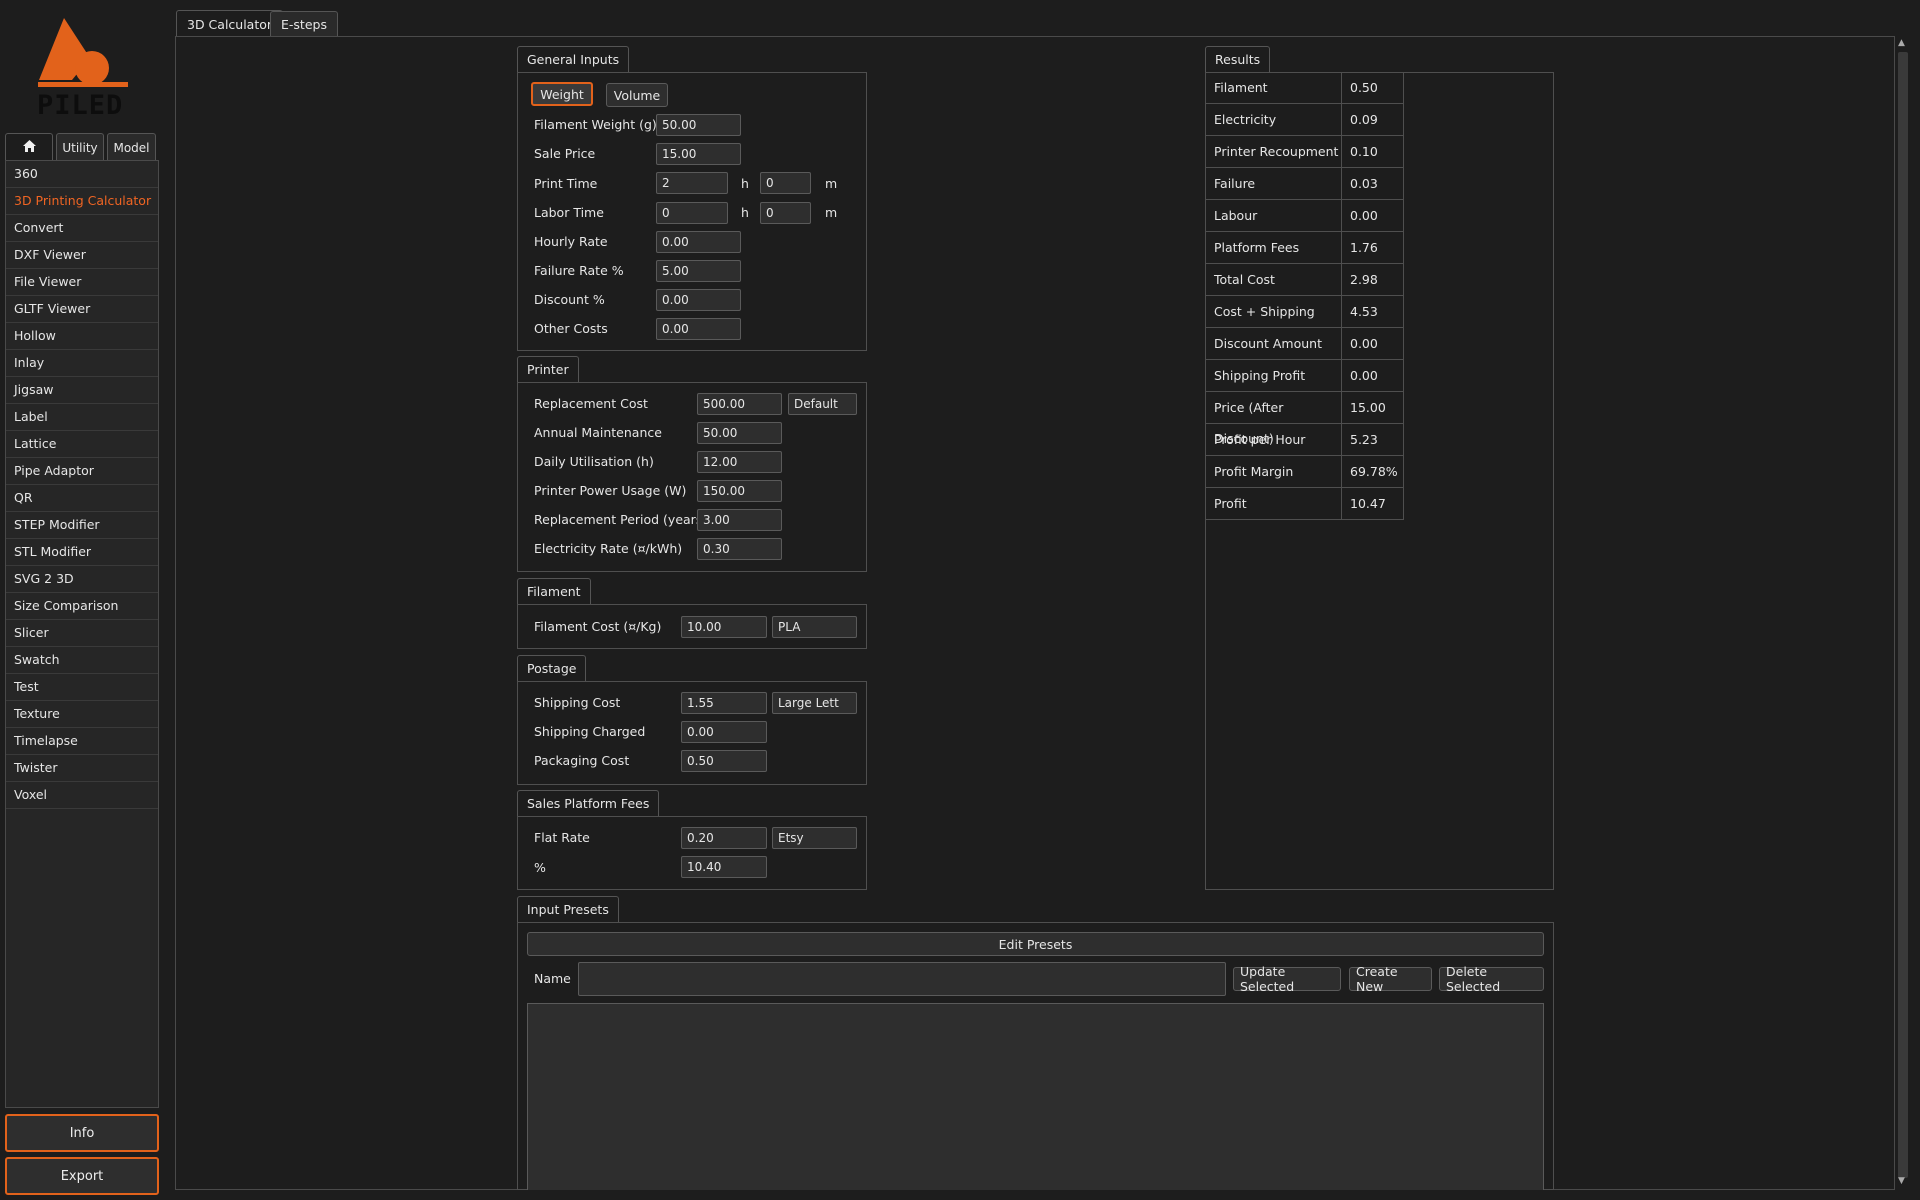  I want to click on discount-input, so click(698, 300).